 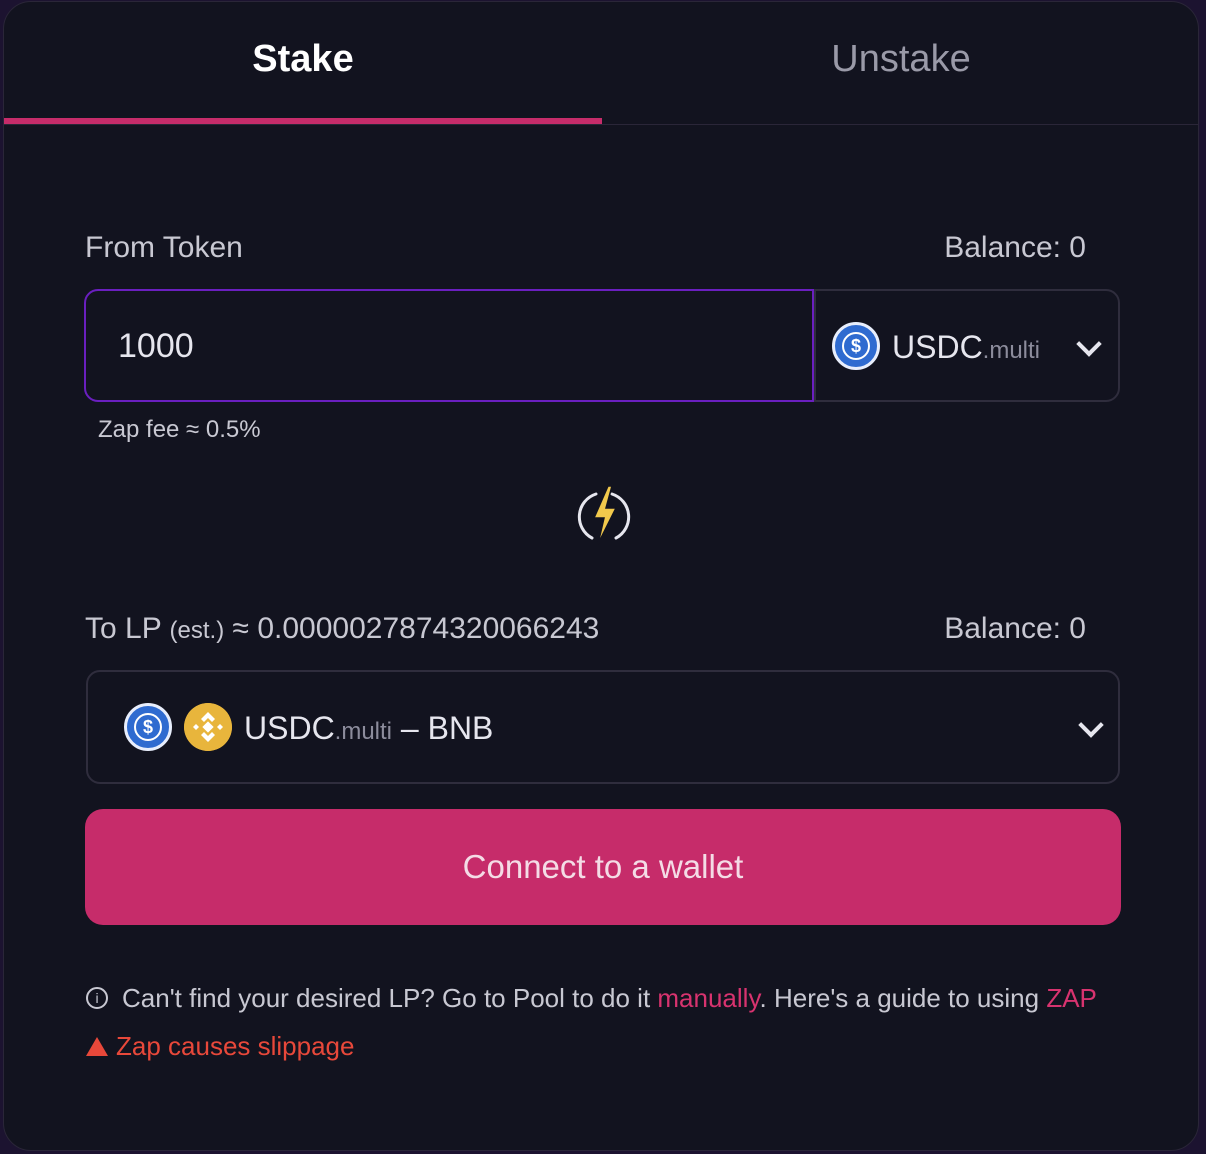 What do you see at coordinates (418, 346) in the screenshot?
I see `amount-input` at bounding box center [418, 346].